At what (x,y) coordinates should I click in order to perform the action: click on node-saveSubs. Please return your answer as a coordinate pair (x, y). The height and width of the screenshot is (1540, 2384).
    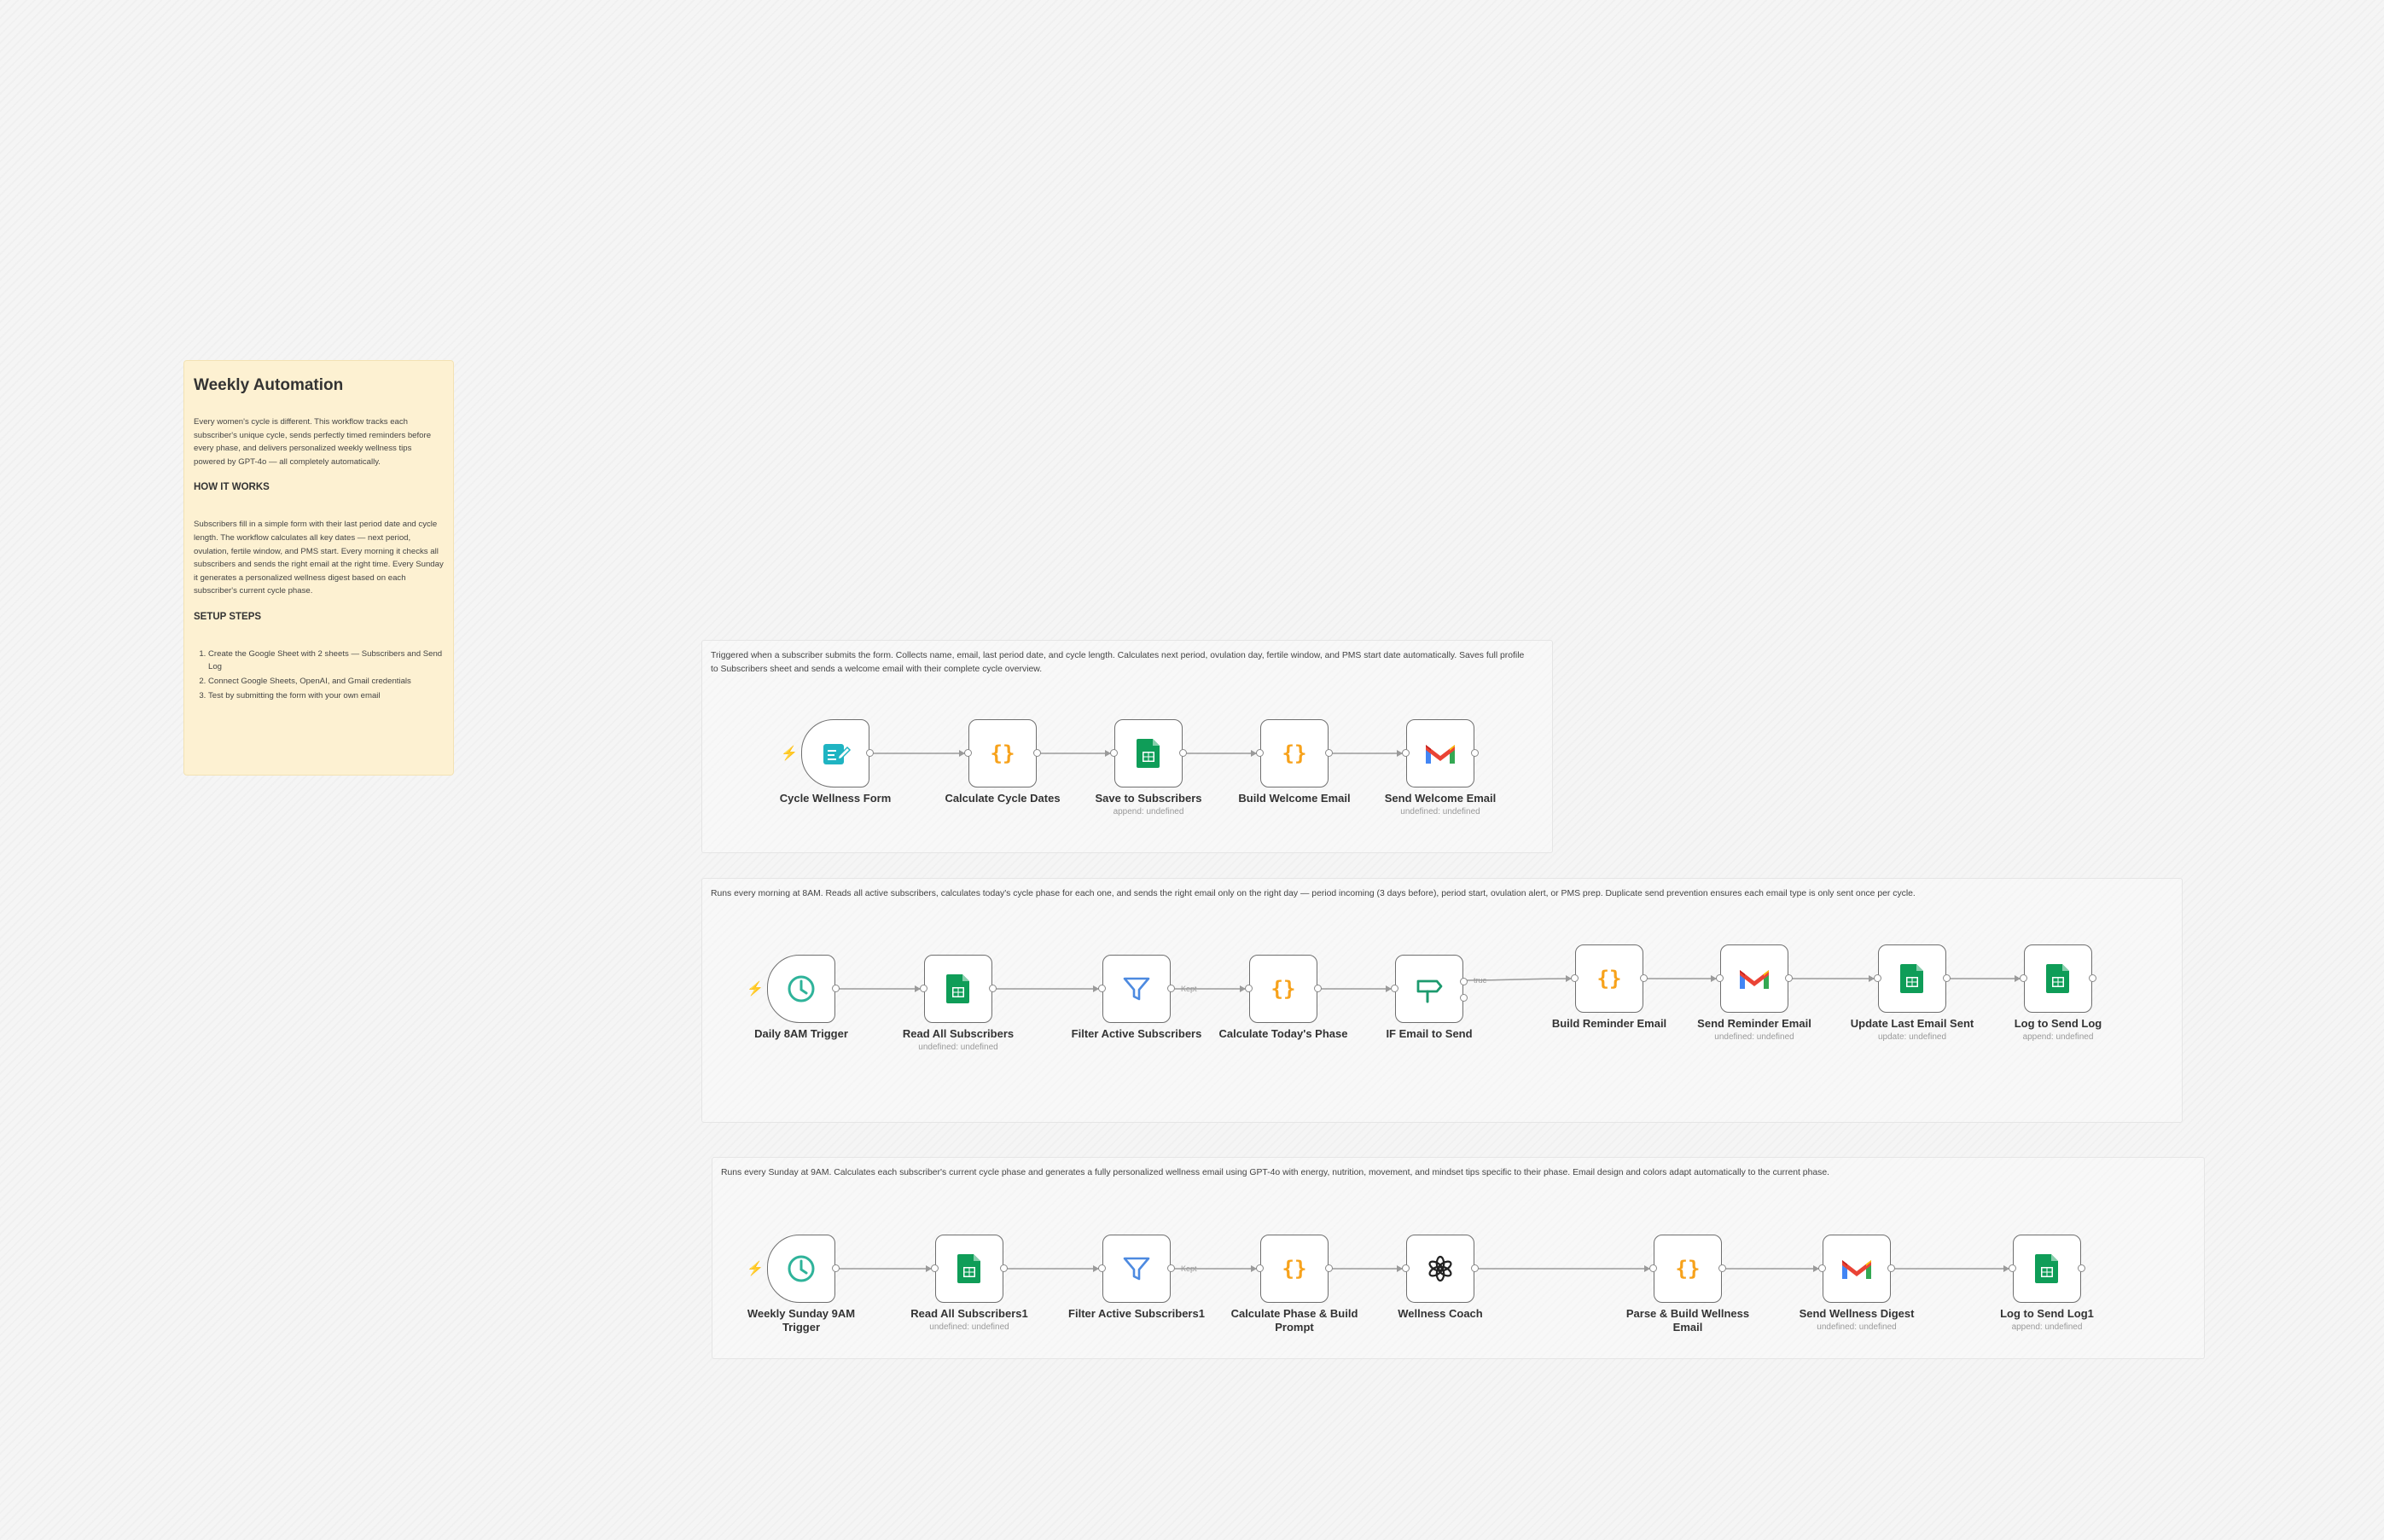
    Looking at the image, I should click on (1149, 753).